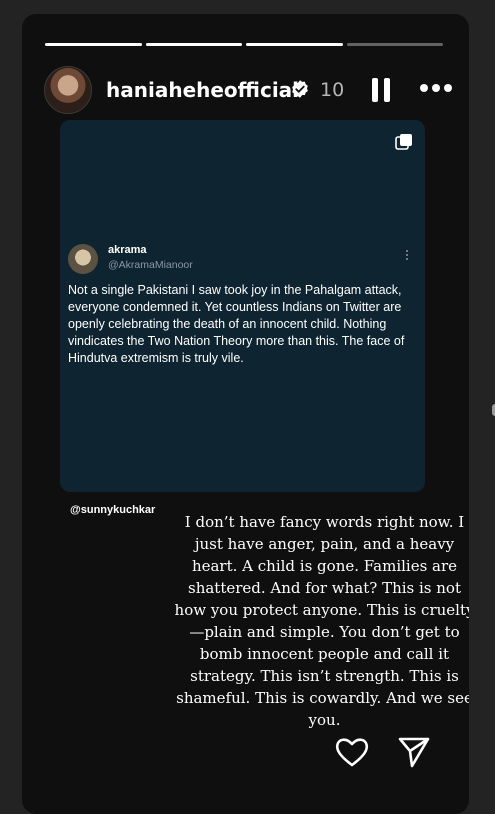 The height and width of the screenshot is (814, 495). What do you see at coordinates (68, 90) in the screenshot?
I see `profile-avatar` at bounding box center [68, 90].